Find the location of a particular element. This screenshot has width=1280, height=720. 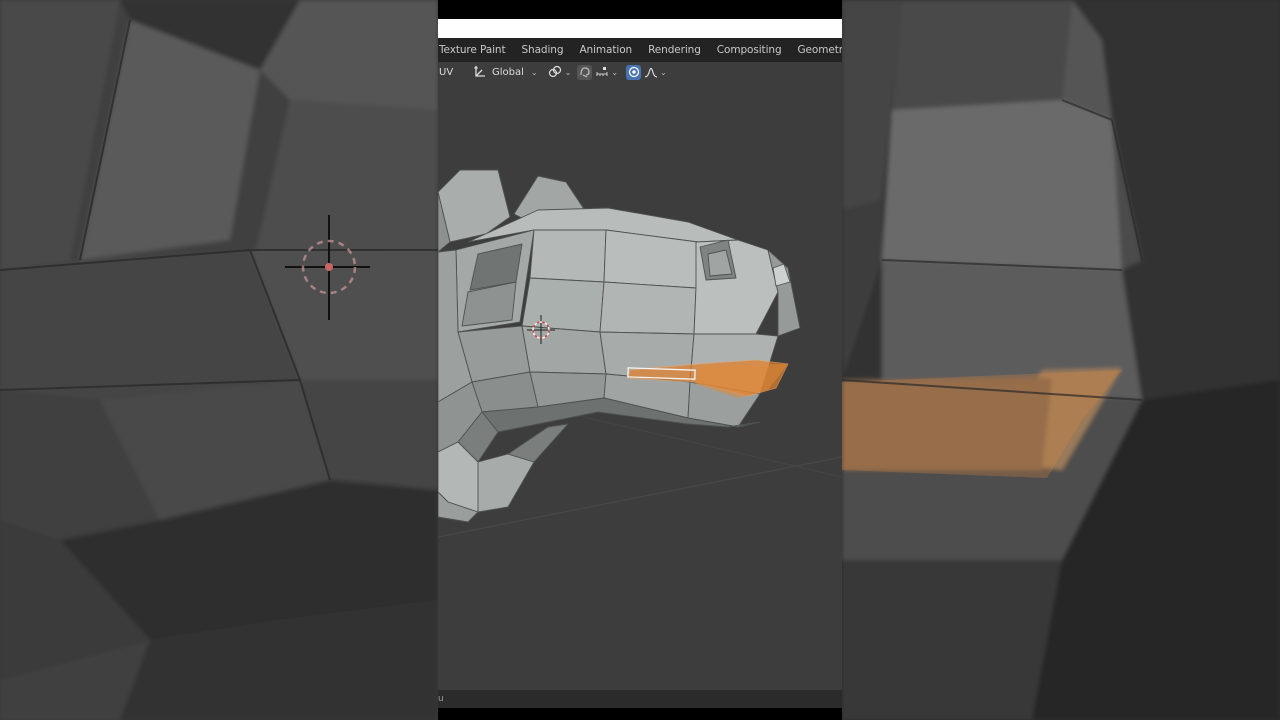

falloff-curve-icon is located at coordinates (650, 72).